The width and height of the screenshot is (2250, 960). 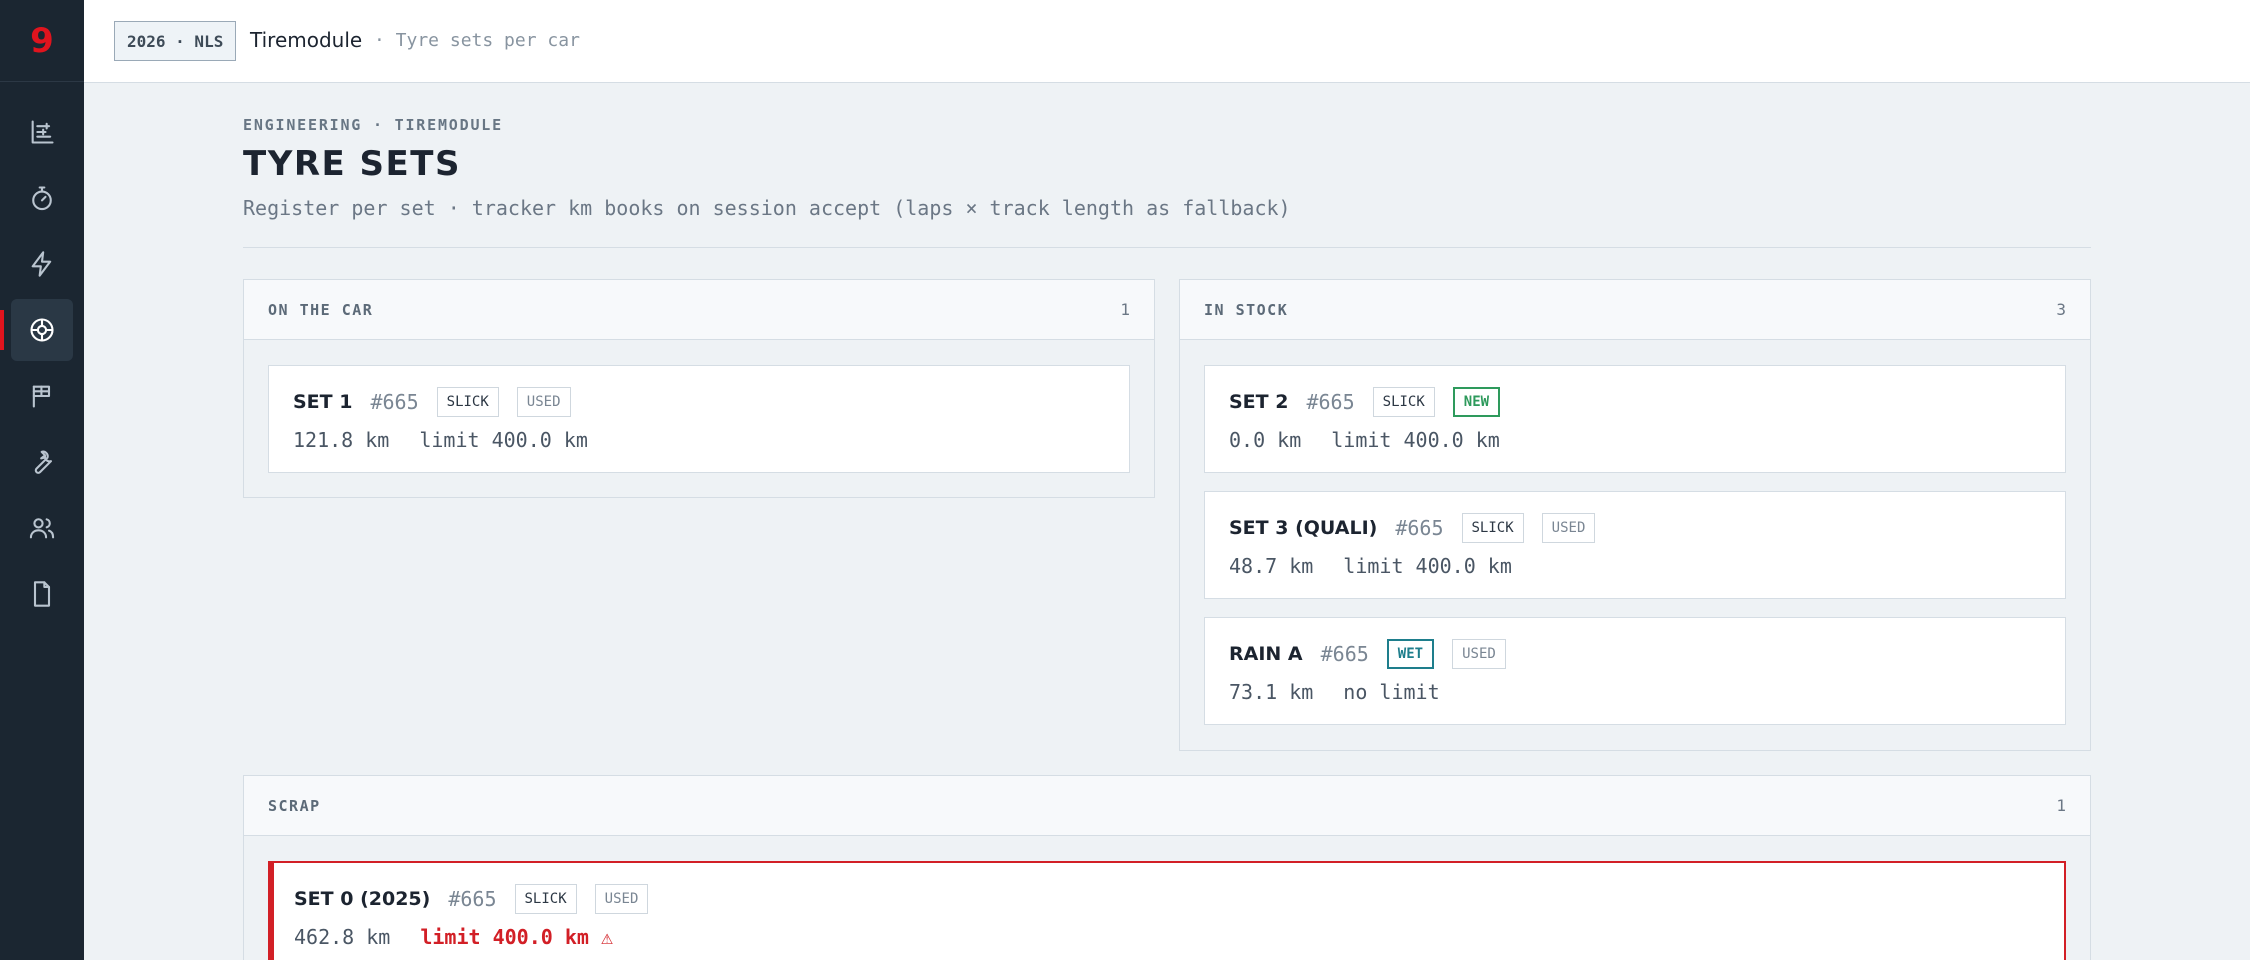 What do you see at coordinates (516, 937) in the screenshot?
I see `km-limit-warning: limit 400.0 km ⚠` at bounding box center [516, 937].